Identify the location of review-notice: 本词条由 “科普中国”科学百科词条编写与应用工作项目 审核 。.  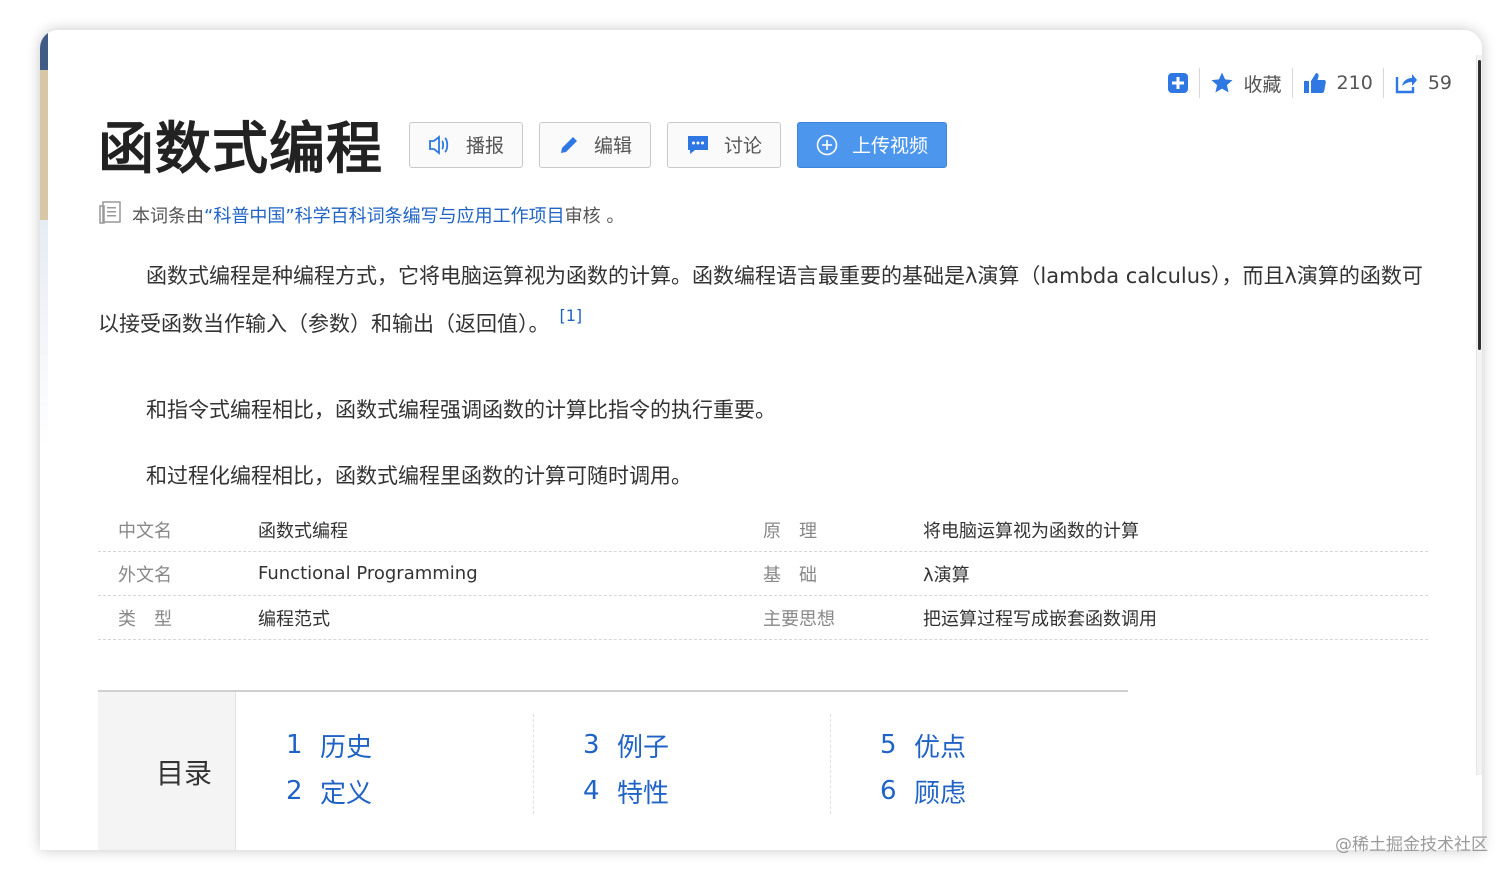
(361, 214).